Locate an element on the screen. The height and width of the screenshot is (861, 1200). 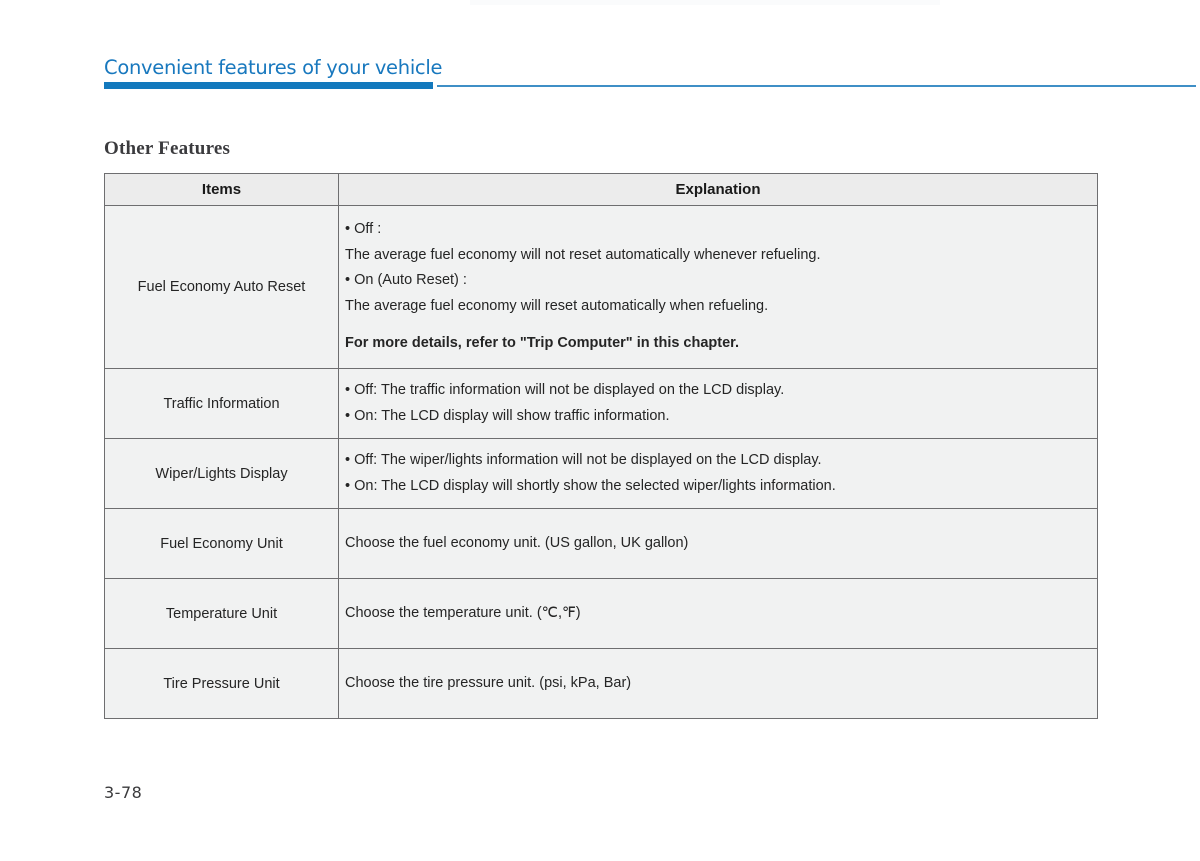
explanation-line: Choose the temperature unit. (℃,℉) is located at coordinates (463, 612).